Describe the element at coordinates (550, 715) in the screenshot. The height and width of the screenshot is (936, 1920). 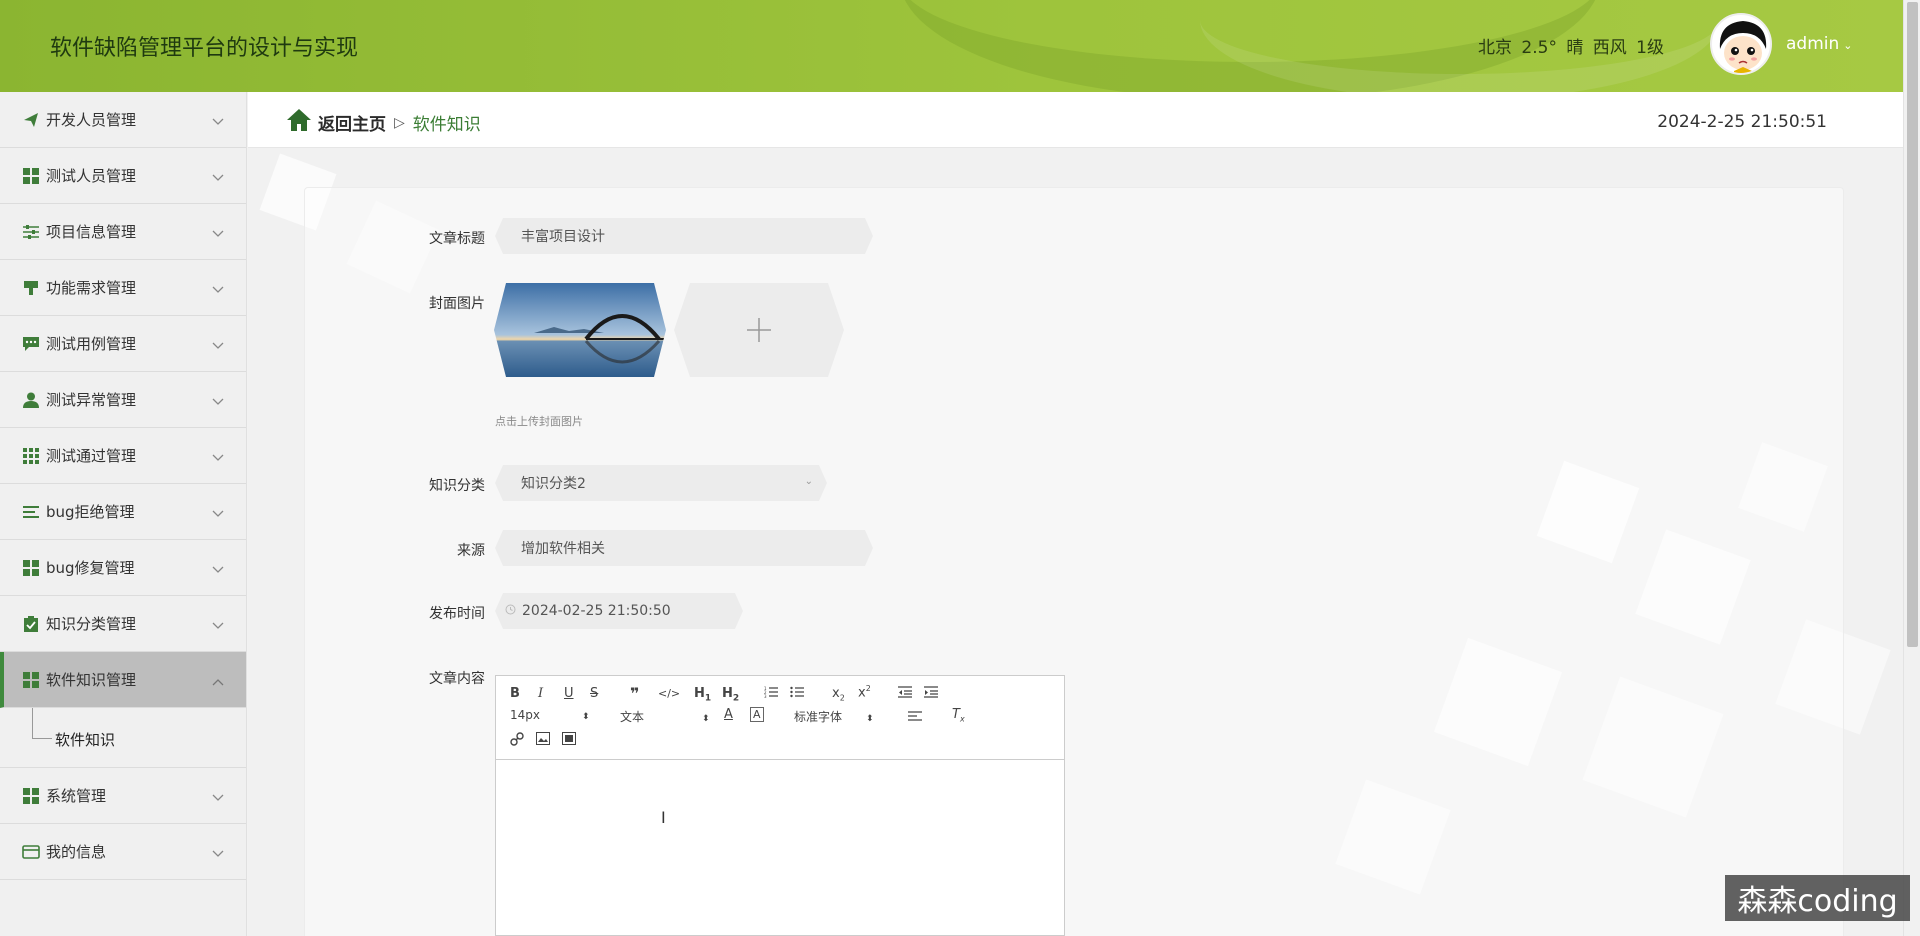
I see `font-size-select: 14px ⬍` at that location.